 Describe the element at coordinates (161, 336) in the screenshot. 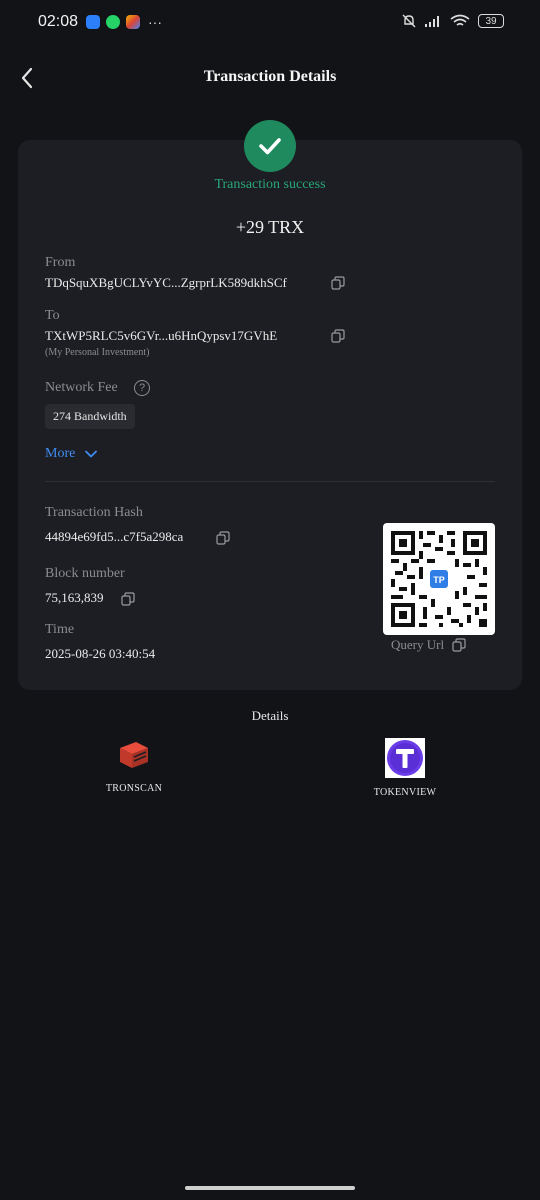

I see `to-address: TXtWP5RLC5v6GVr...u6HnQypsv17GVhE` at that location.